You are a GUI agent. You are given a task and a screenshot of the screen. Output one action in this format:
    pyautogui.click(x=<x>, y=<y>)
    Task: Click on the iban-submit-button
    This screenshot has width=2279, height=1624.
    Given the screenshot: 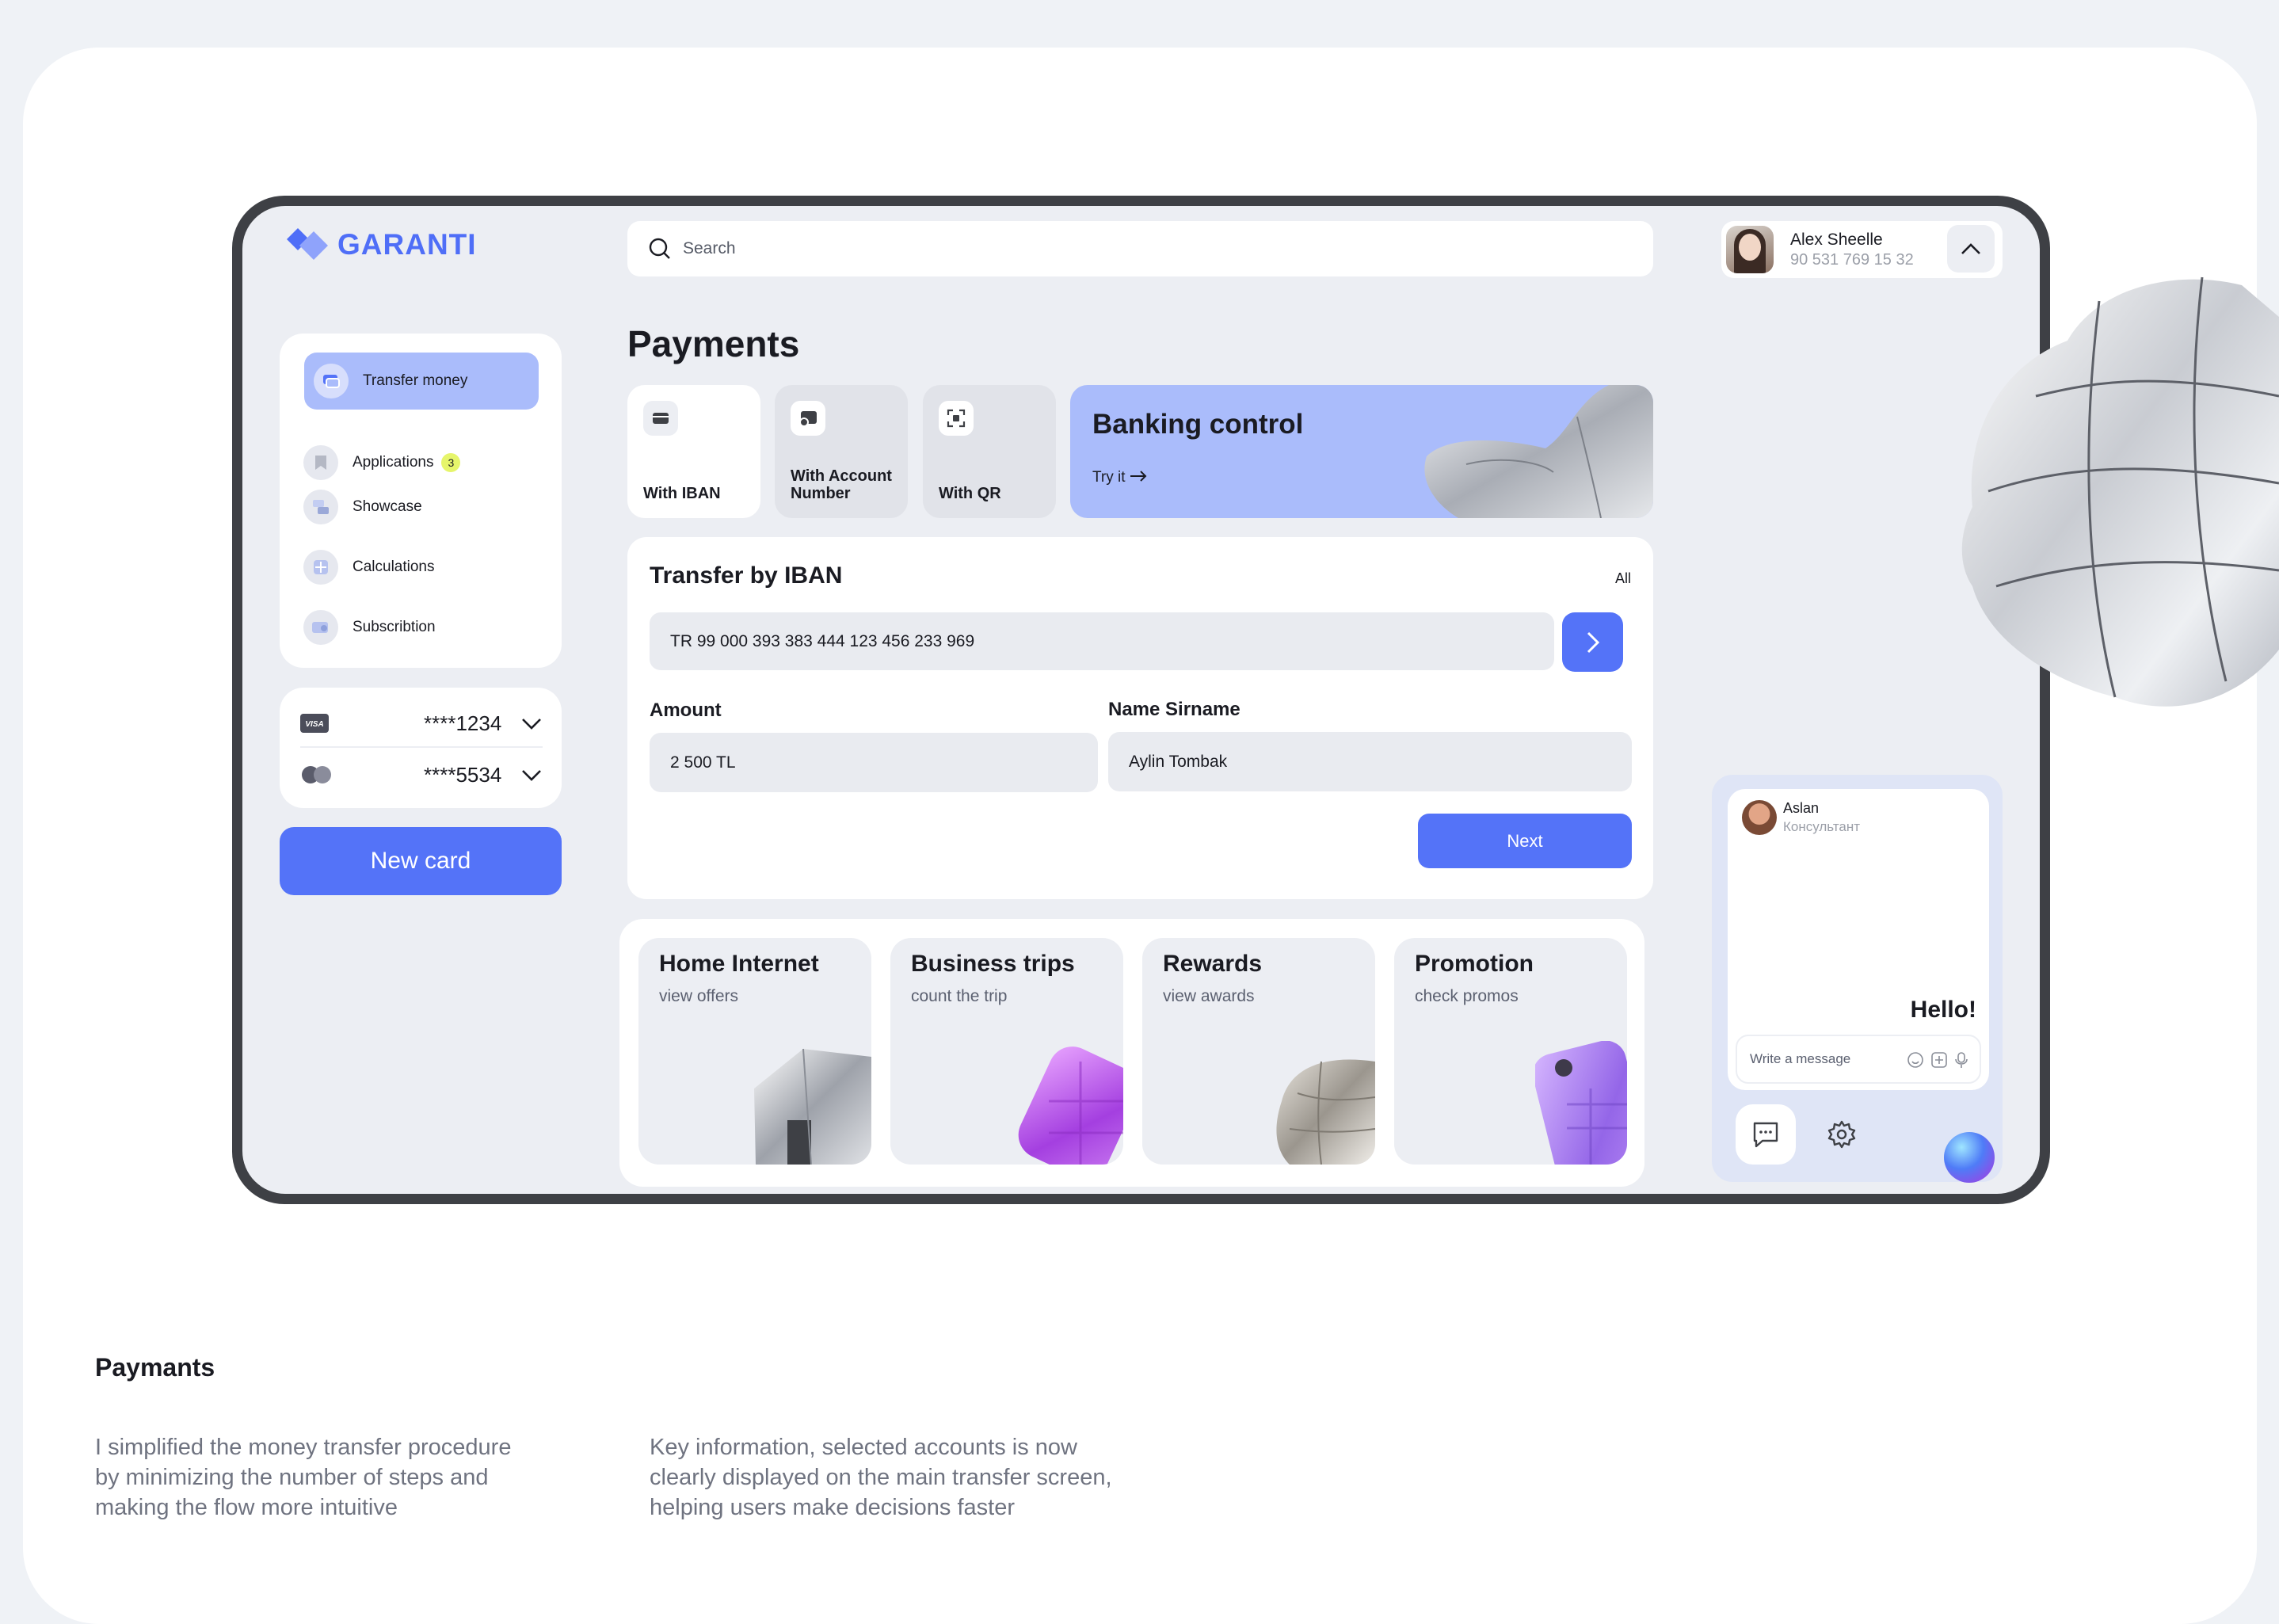 What is the action you would take?
    pyautogui.click(x=1592, y=642)
    